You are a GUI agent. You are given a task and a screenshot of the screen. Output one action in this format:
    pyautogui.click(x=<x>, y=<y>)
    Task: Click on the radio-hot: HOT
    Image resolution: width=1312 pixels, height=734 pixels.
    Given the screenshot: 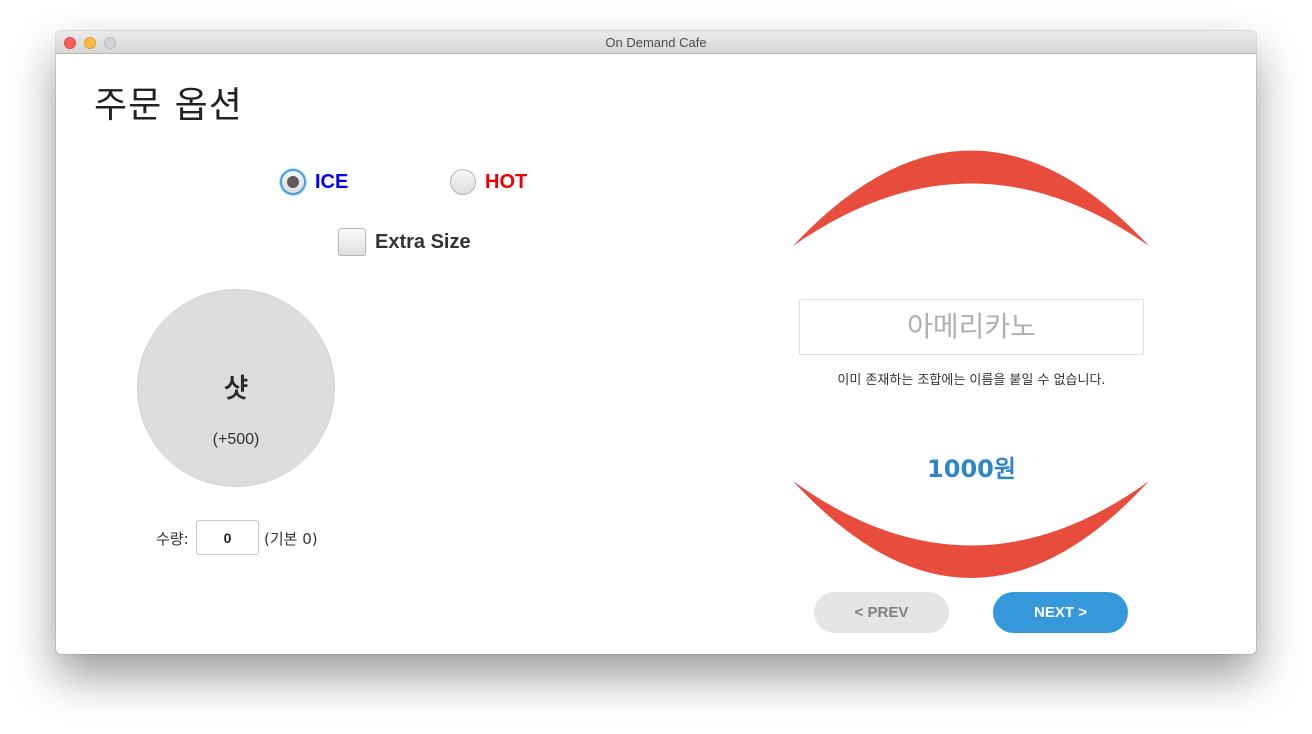 What is the action you would take?
    pyautogui.click(x=488, y=182)
    